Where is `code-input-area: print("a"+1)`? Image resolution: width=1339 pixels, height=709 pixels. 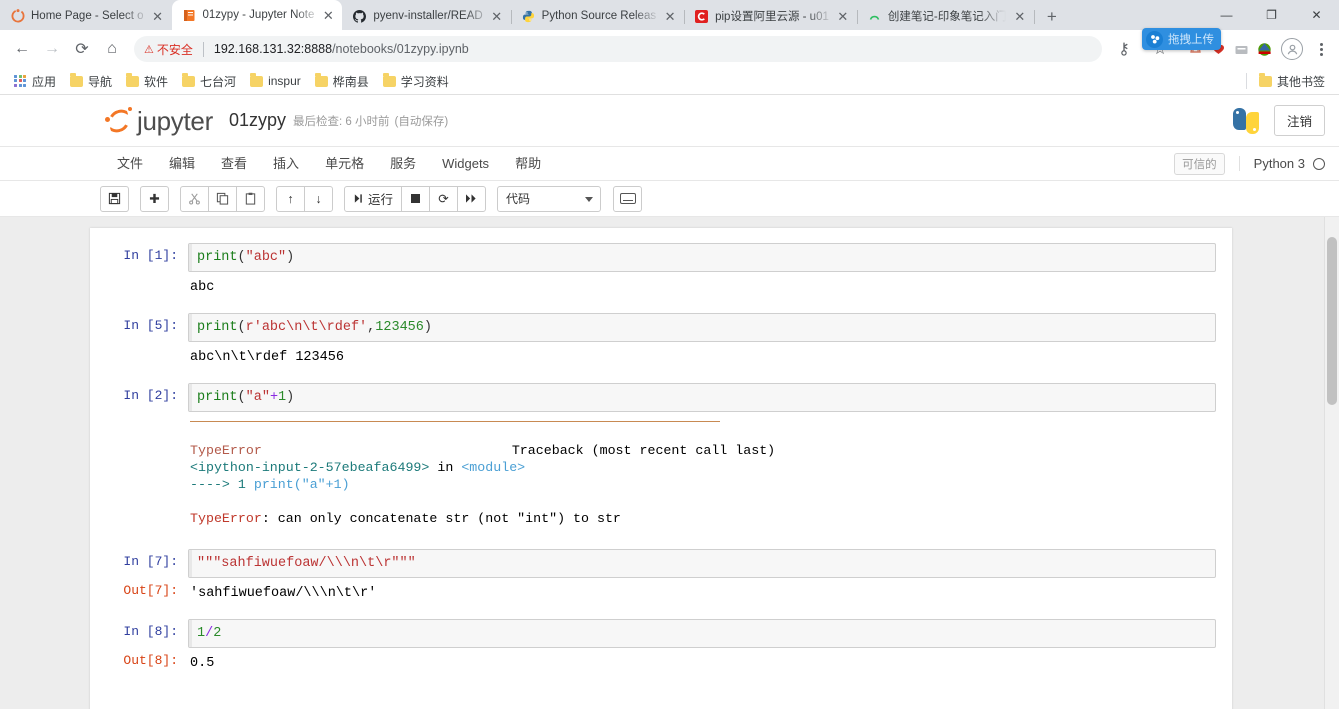
code-input-area: print("a"+1) is located at coordinates (702, 397).